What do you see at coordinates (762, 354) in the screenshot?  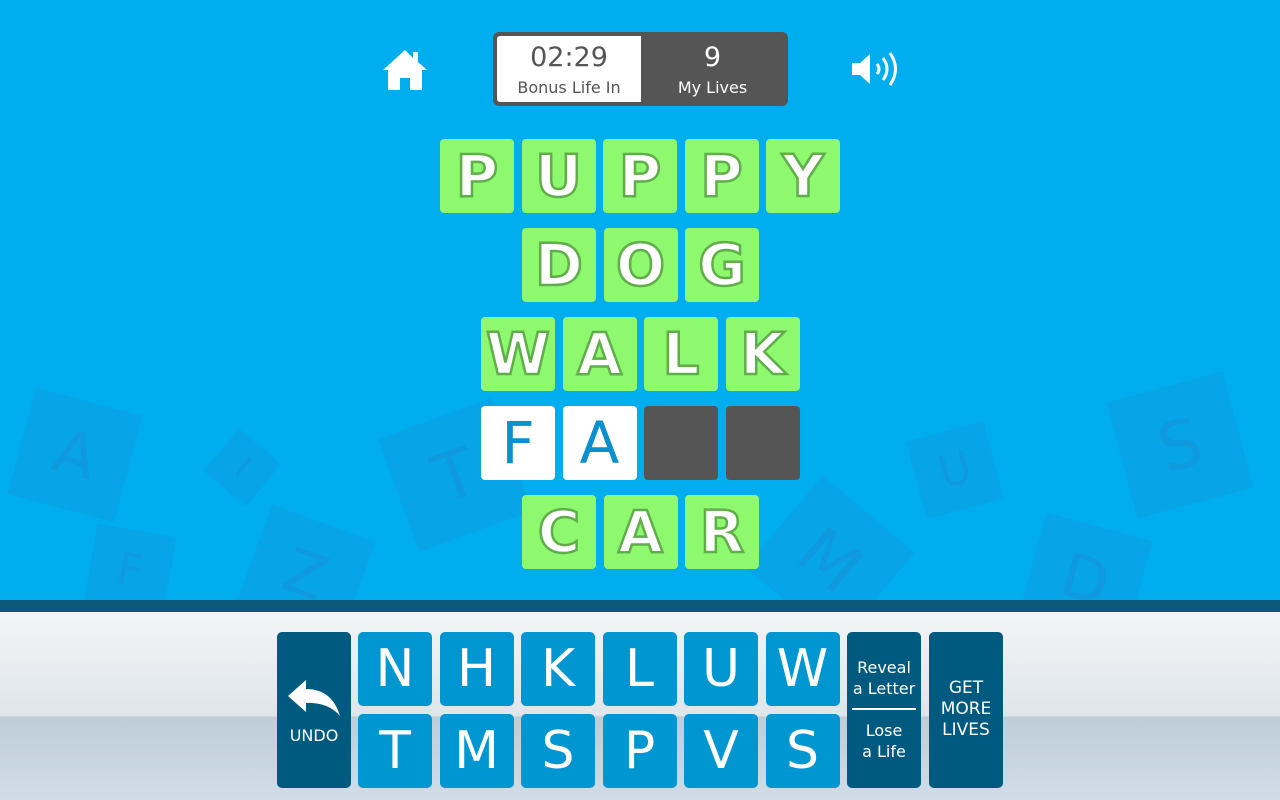 I see `letter-tile-solved: K` at bounding box center [762, 354].